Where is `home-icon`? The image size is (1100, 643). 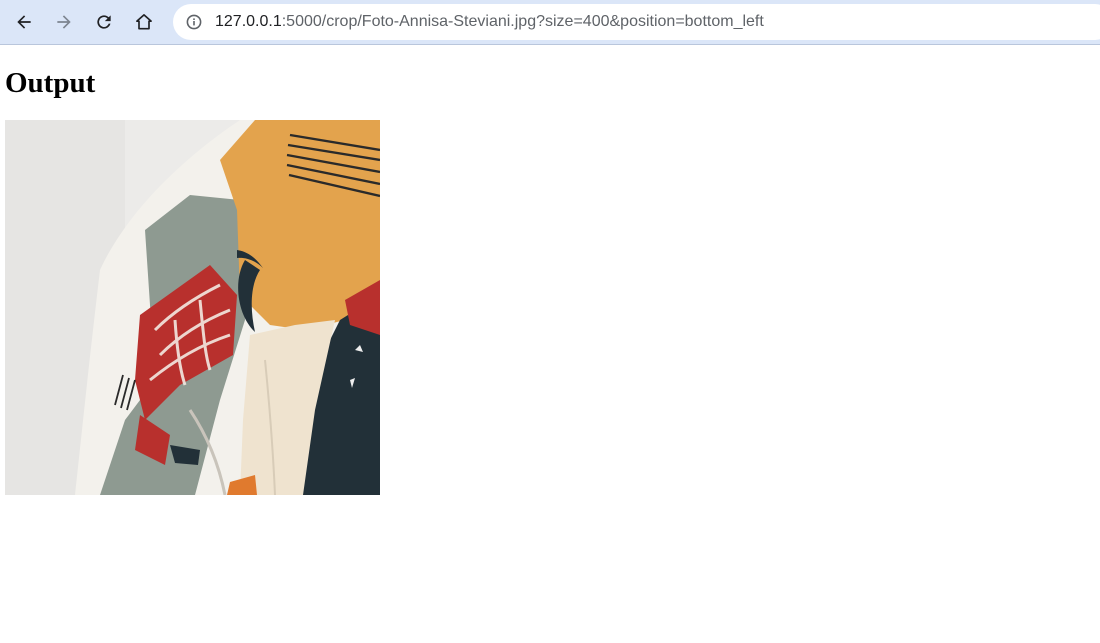
home-icon is located at coordinates (144, 22).